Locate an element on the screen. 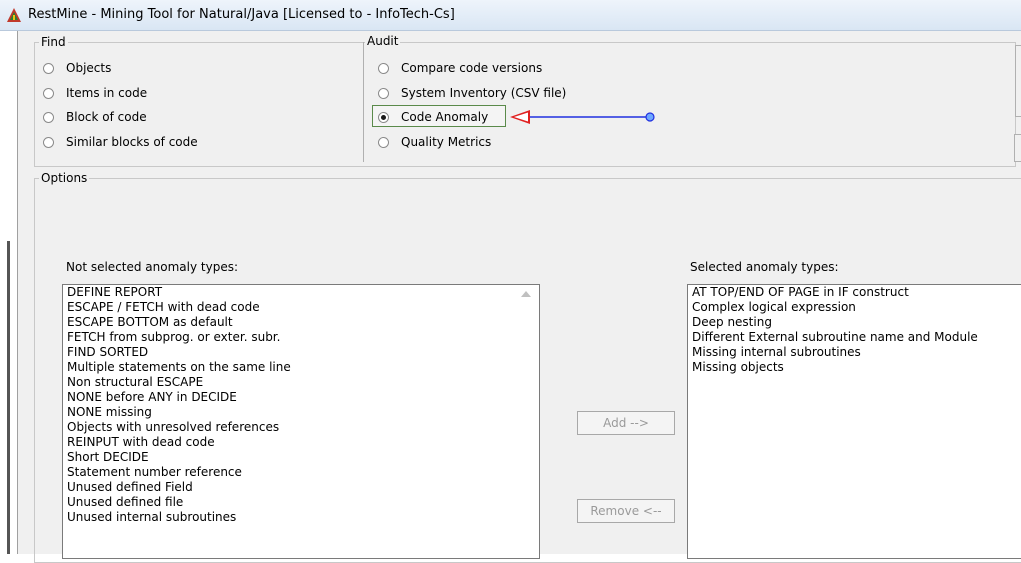 Image resolution: width=1021 pixels, height=563 pixels. list-item: FIND SORTED is located at coordinates (301, 352).